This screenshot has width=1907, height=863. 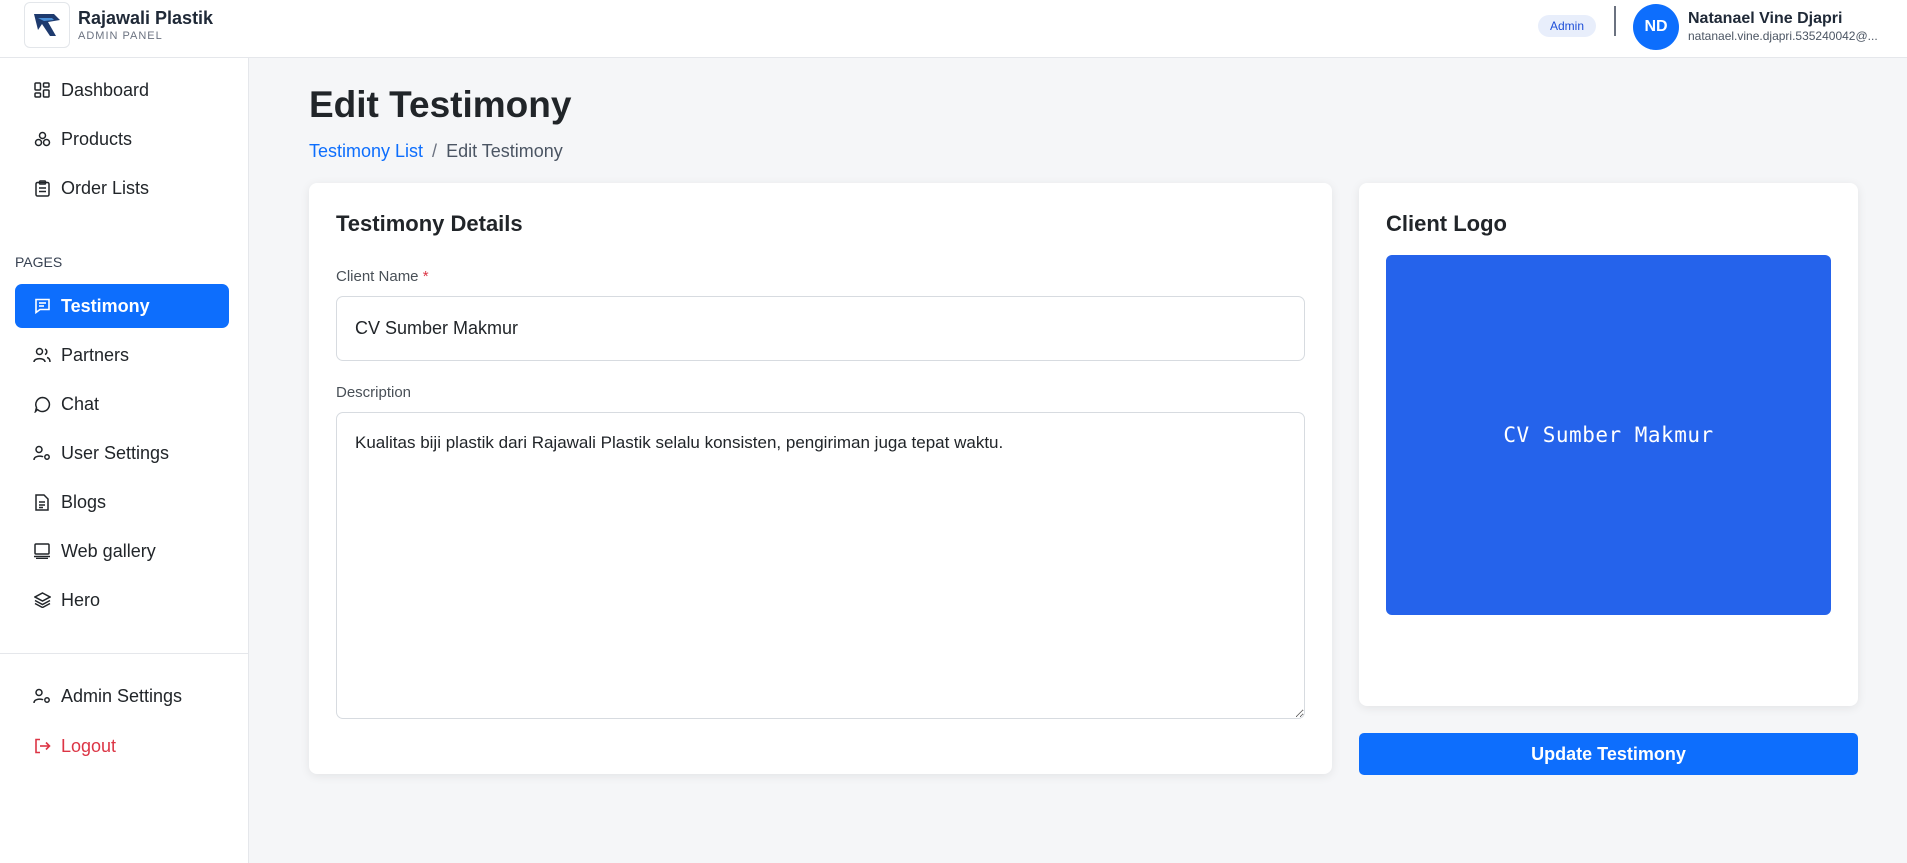 I want to click on sidebar-item-products: Products, so click(x=122, y=139).